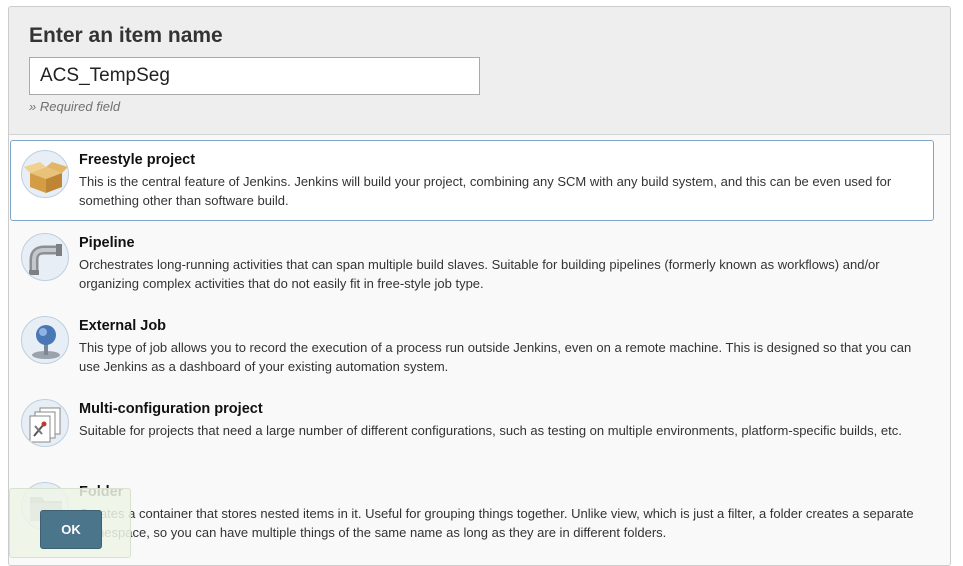 The width and height of the screenshot is (963, 566). What do you see at coordinates (171, 409) in the screenshot?
I see `item-type-title: Multi-configuration project` at bounding box center [171, 409].